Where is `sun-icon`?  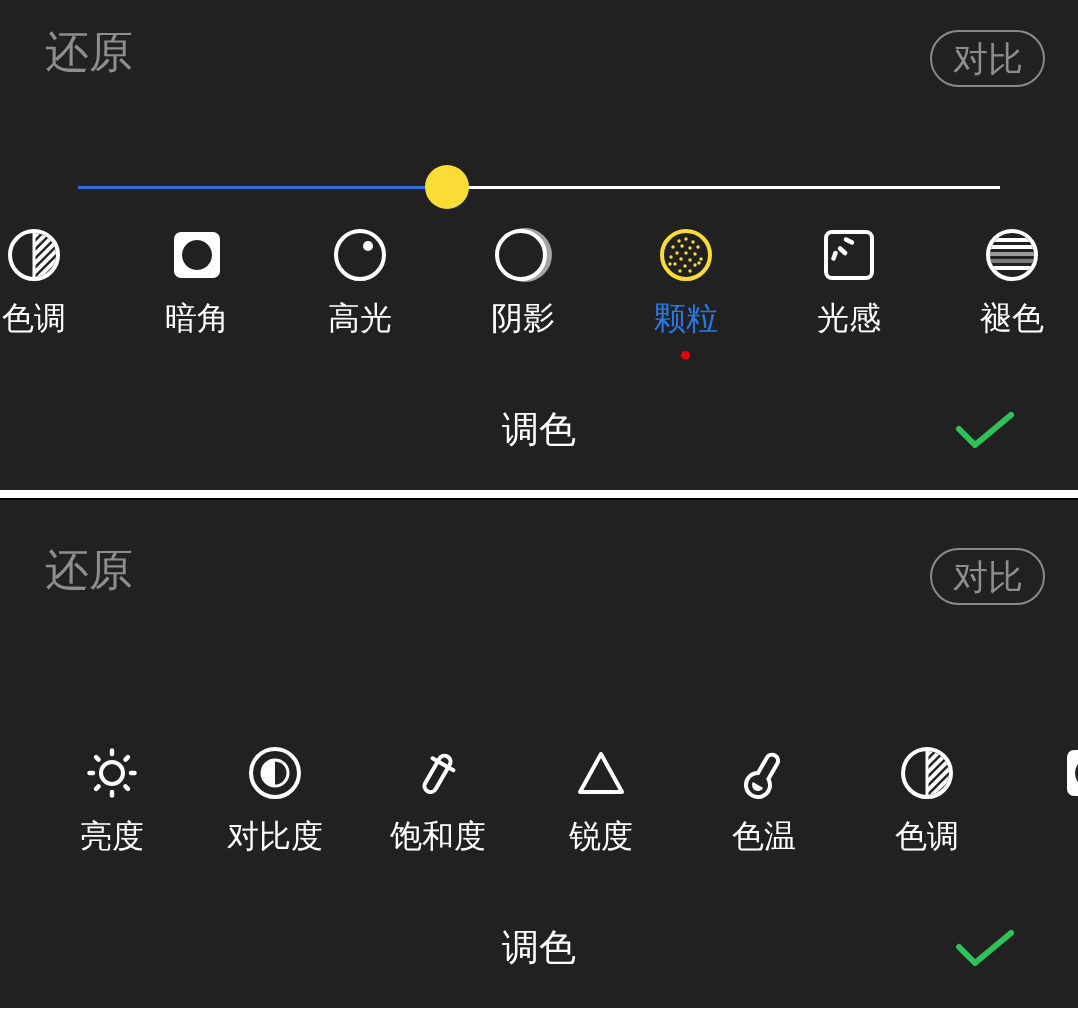 sun-icon is located at coordinates (111, 773).